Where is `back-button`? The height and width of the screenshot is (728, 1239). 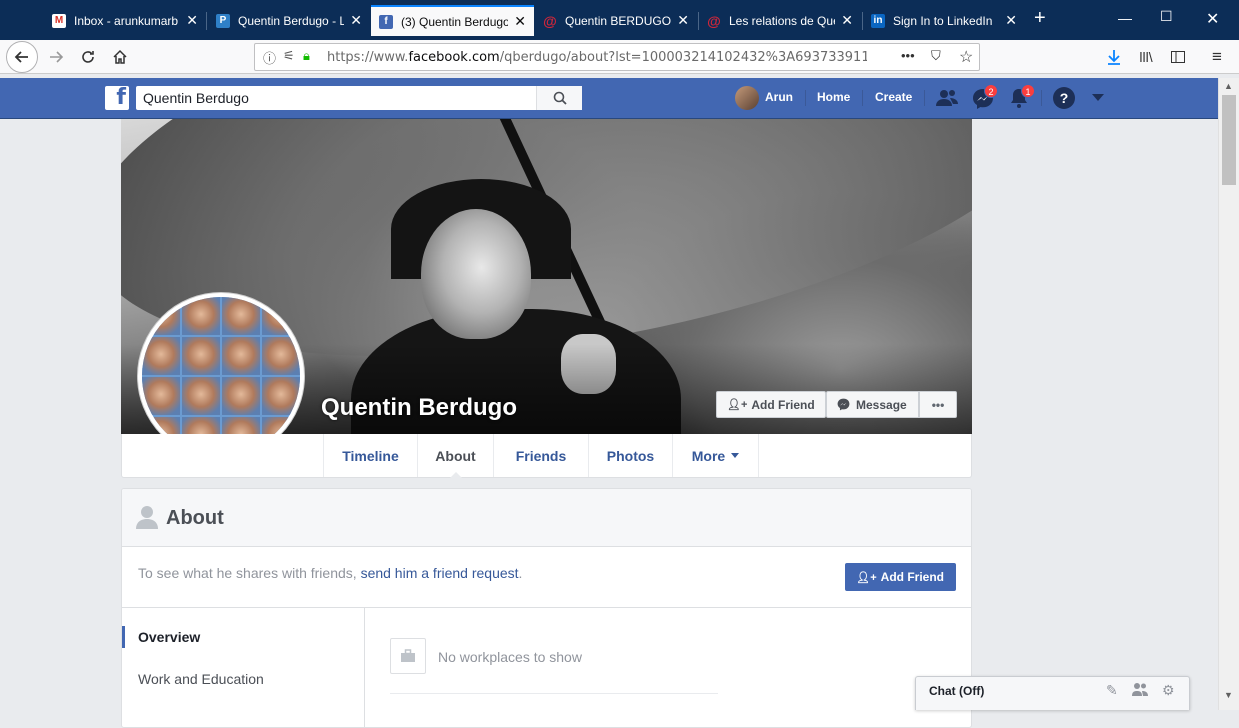
back-button is located at coordinates (22, 57).